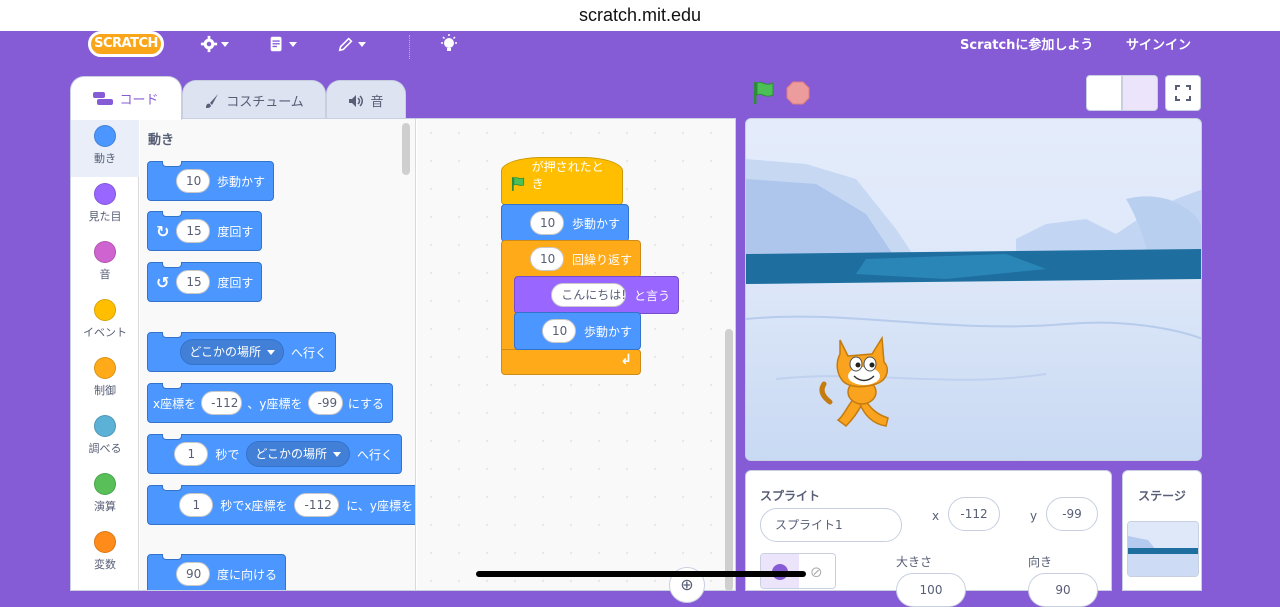  I want to click on small-stage-button, so click(1104, 93).